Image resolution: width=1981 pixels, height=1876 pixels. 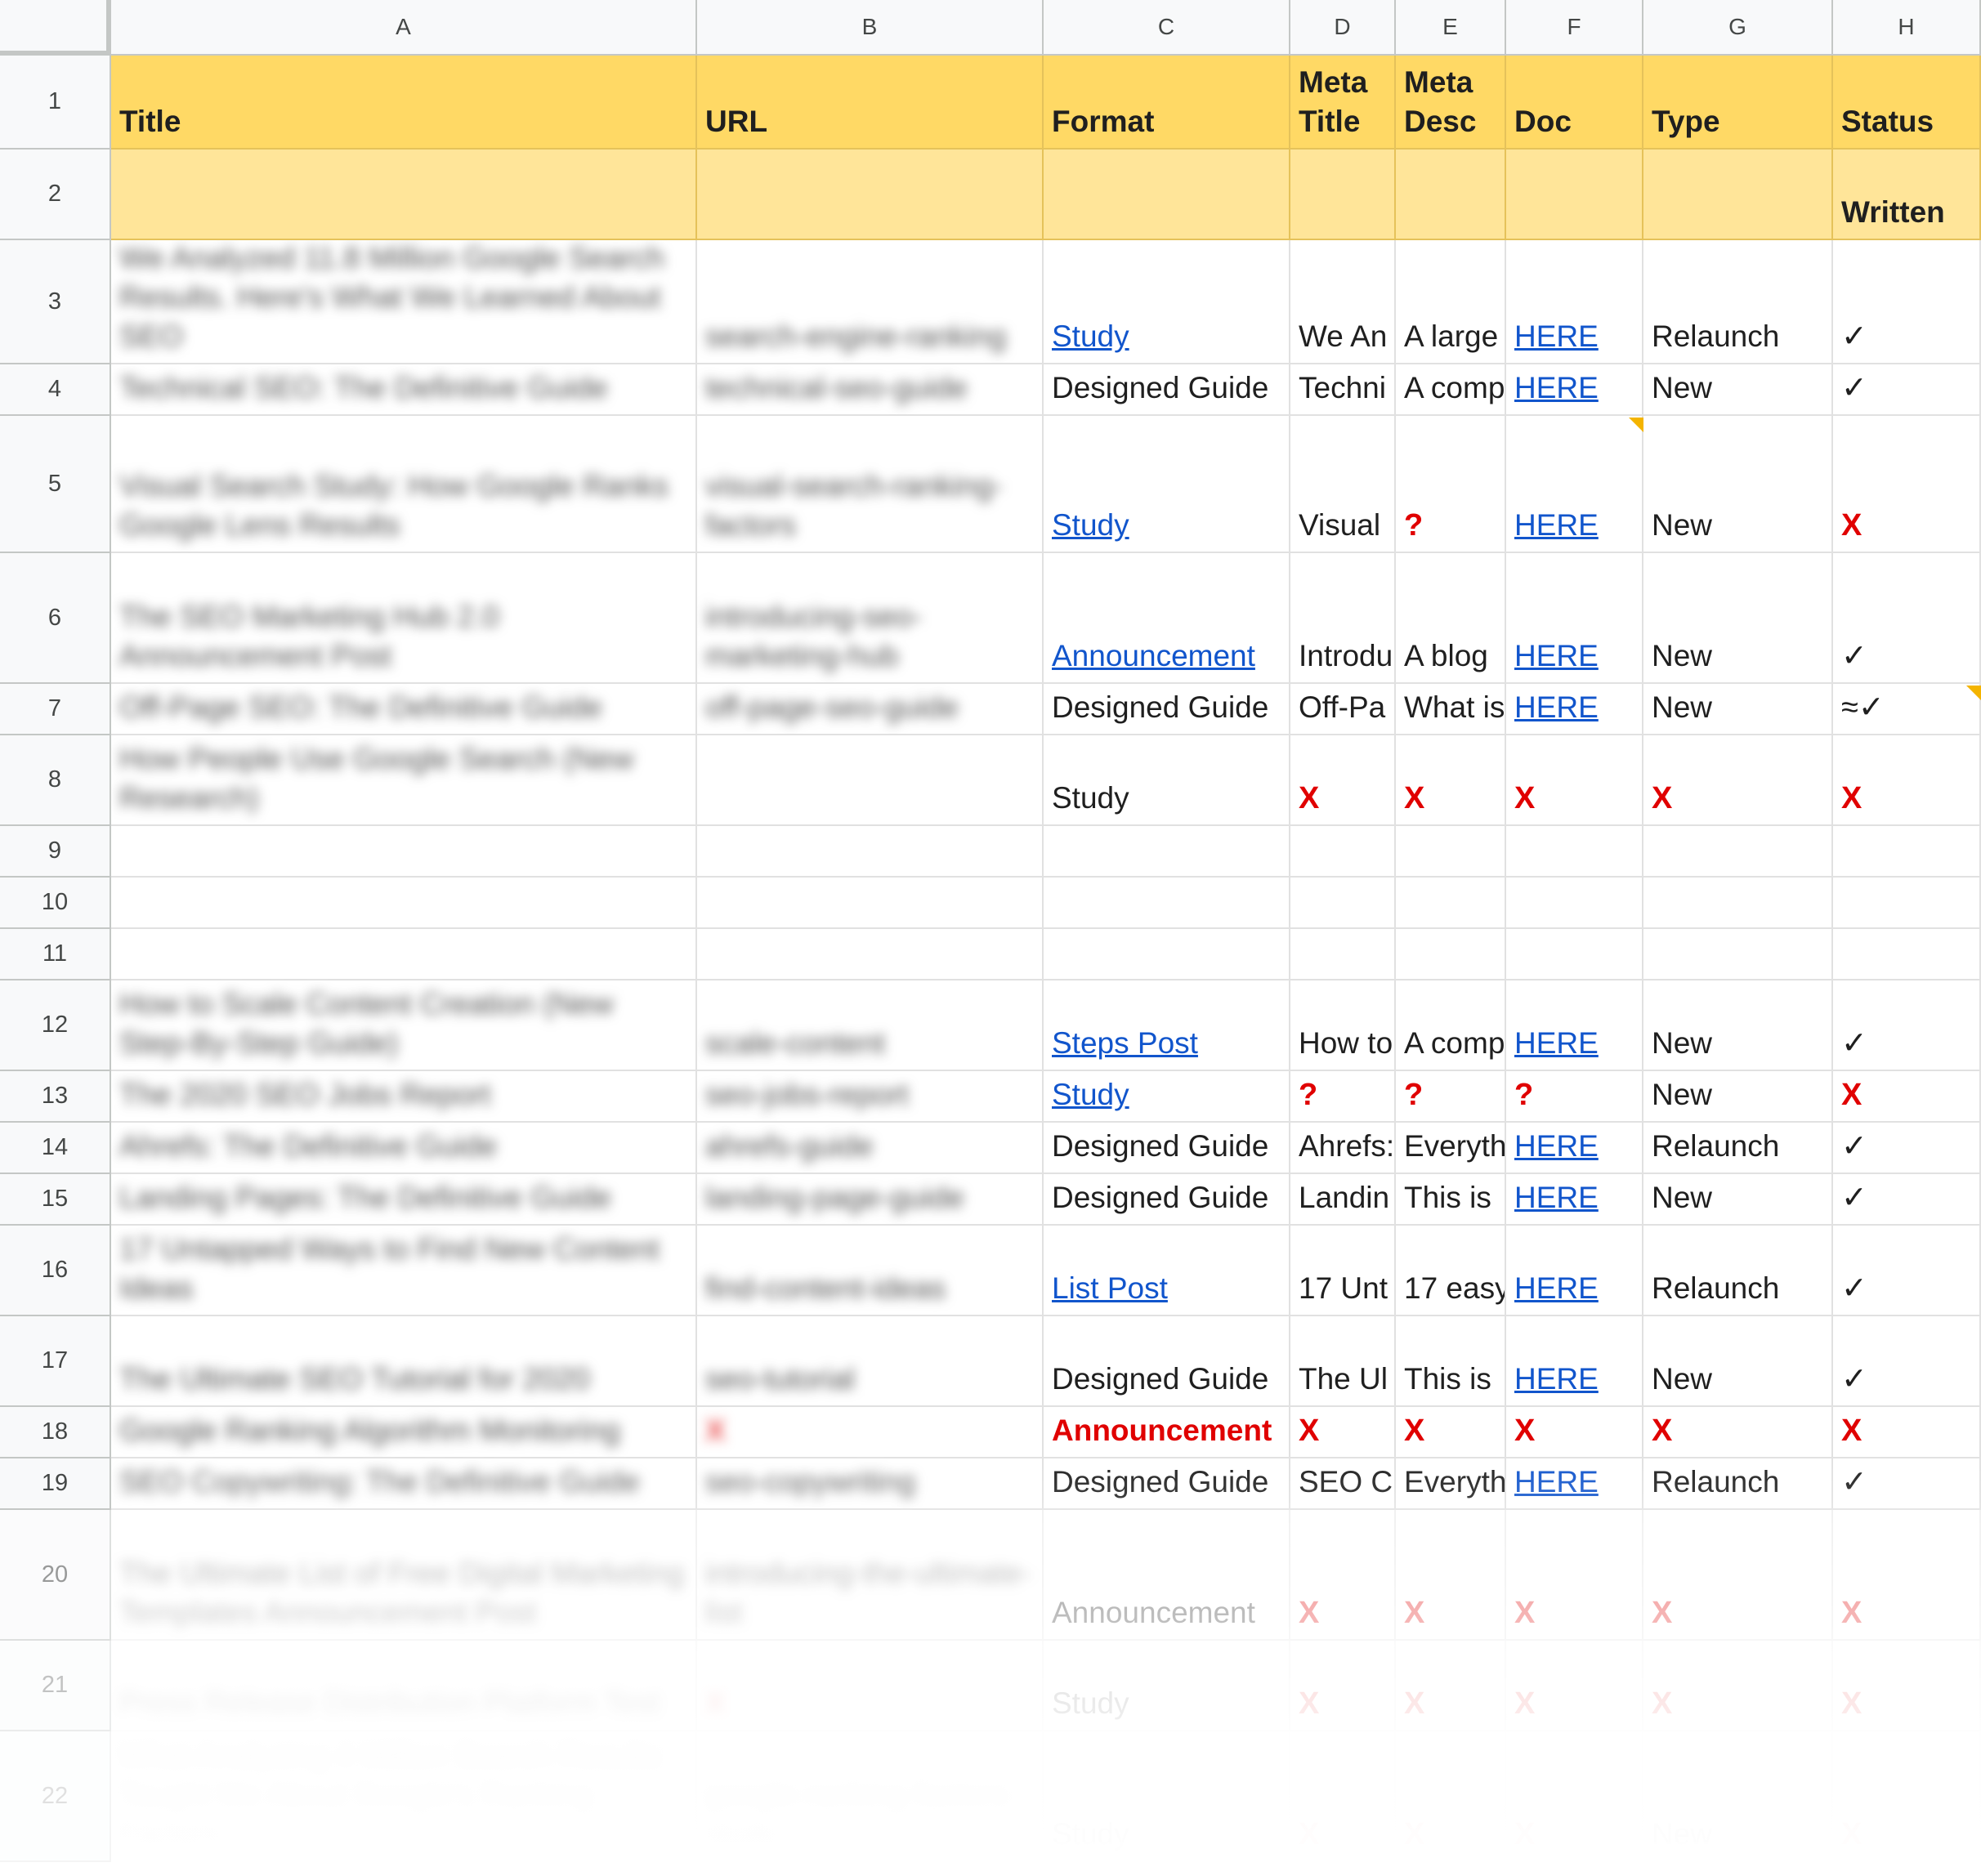 I want to click on column-header-d: D, so click(x=1343, y=28).